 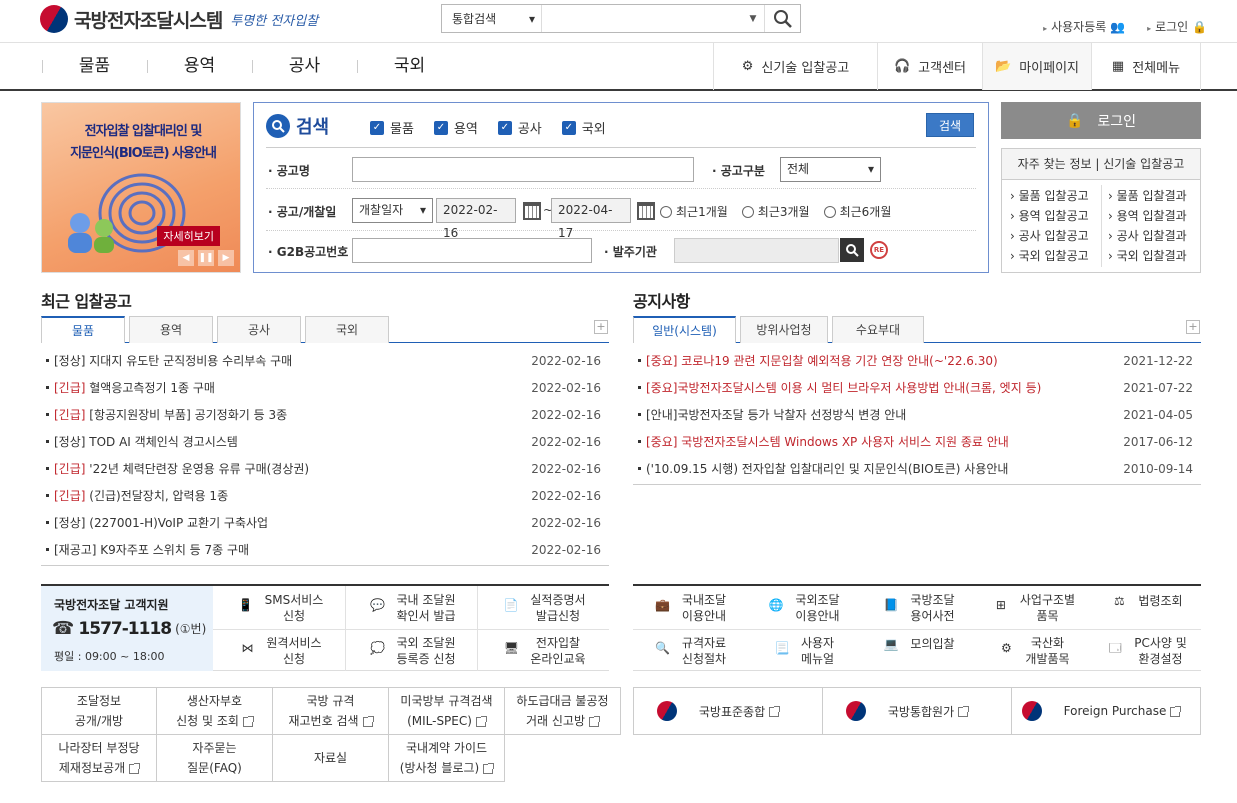 What do you see at coordinates (830, 169) in the screenshot?
I see `notice-type-select: 전체 ▾` at bounding box center [830, 169].